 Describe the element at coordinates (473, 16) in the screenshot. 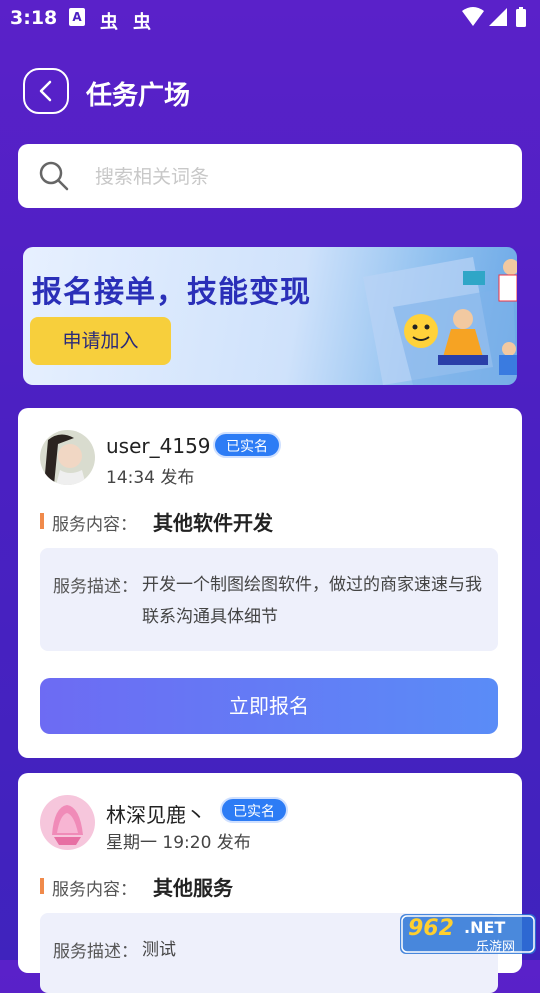

I see `wifi-icon` at that location.